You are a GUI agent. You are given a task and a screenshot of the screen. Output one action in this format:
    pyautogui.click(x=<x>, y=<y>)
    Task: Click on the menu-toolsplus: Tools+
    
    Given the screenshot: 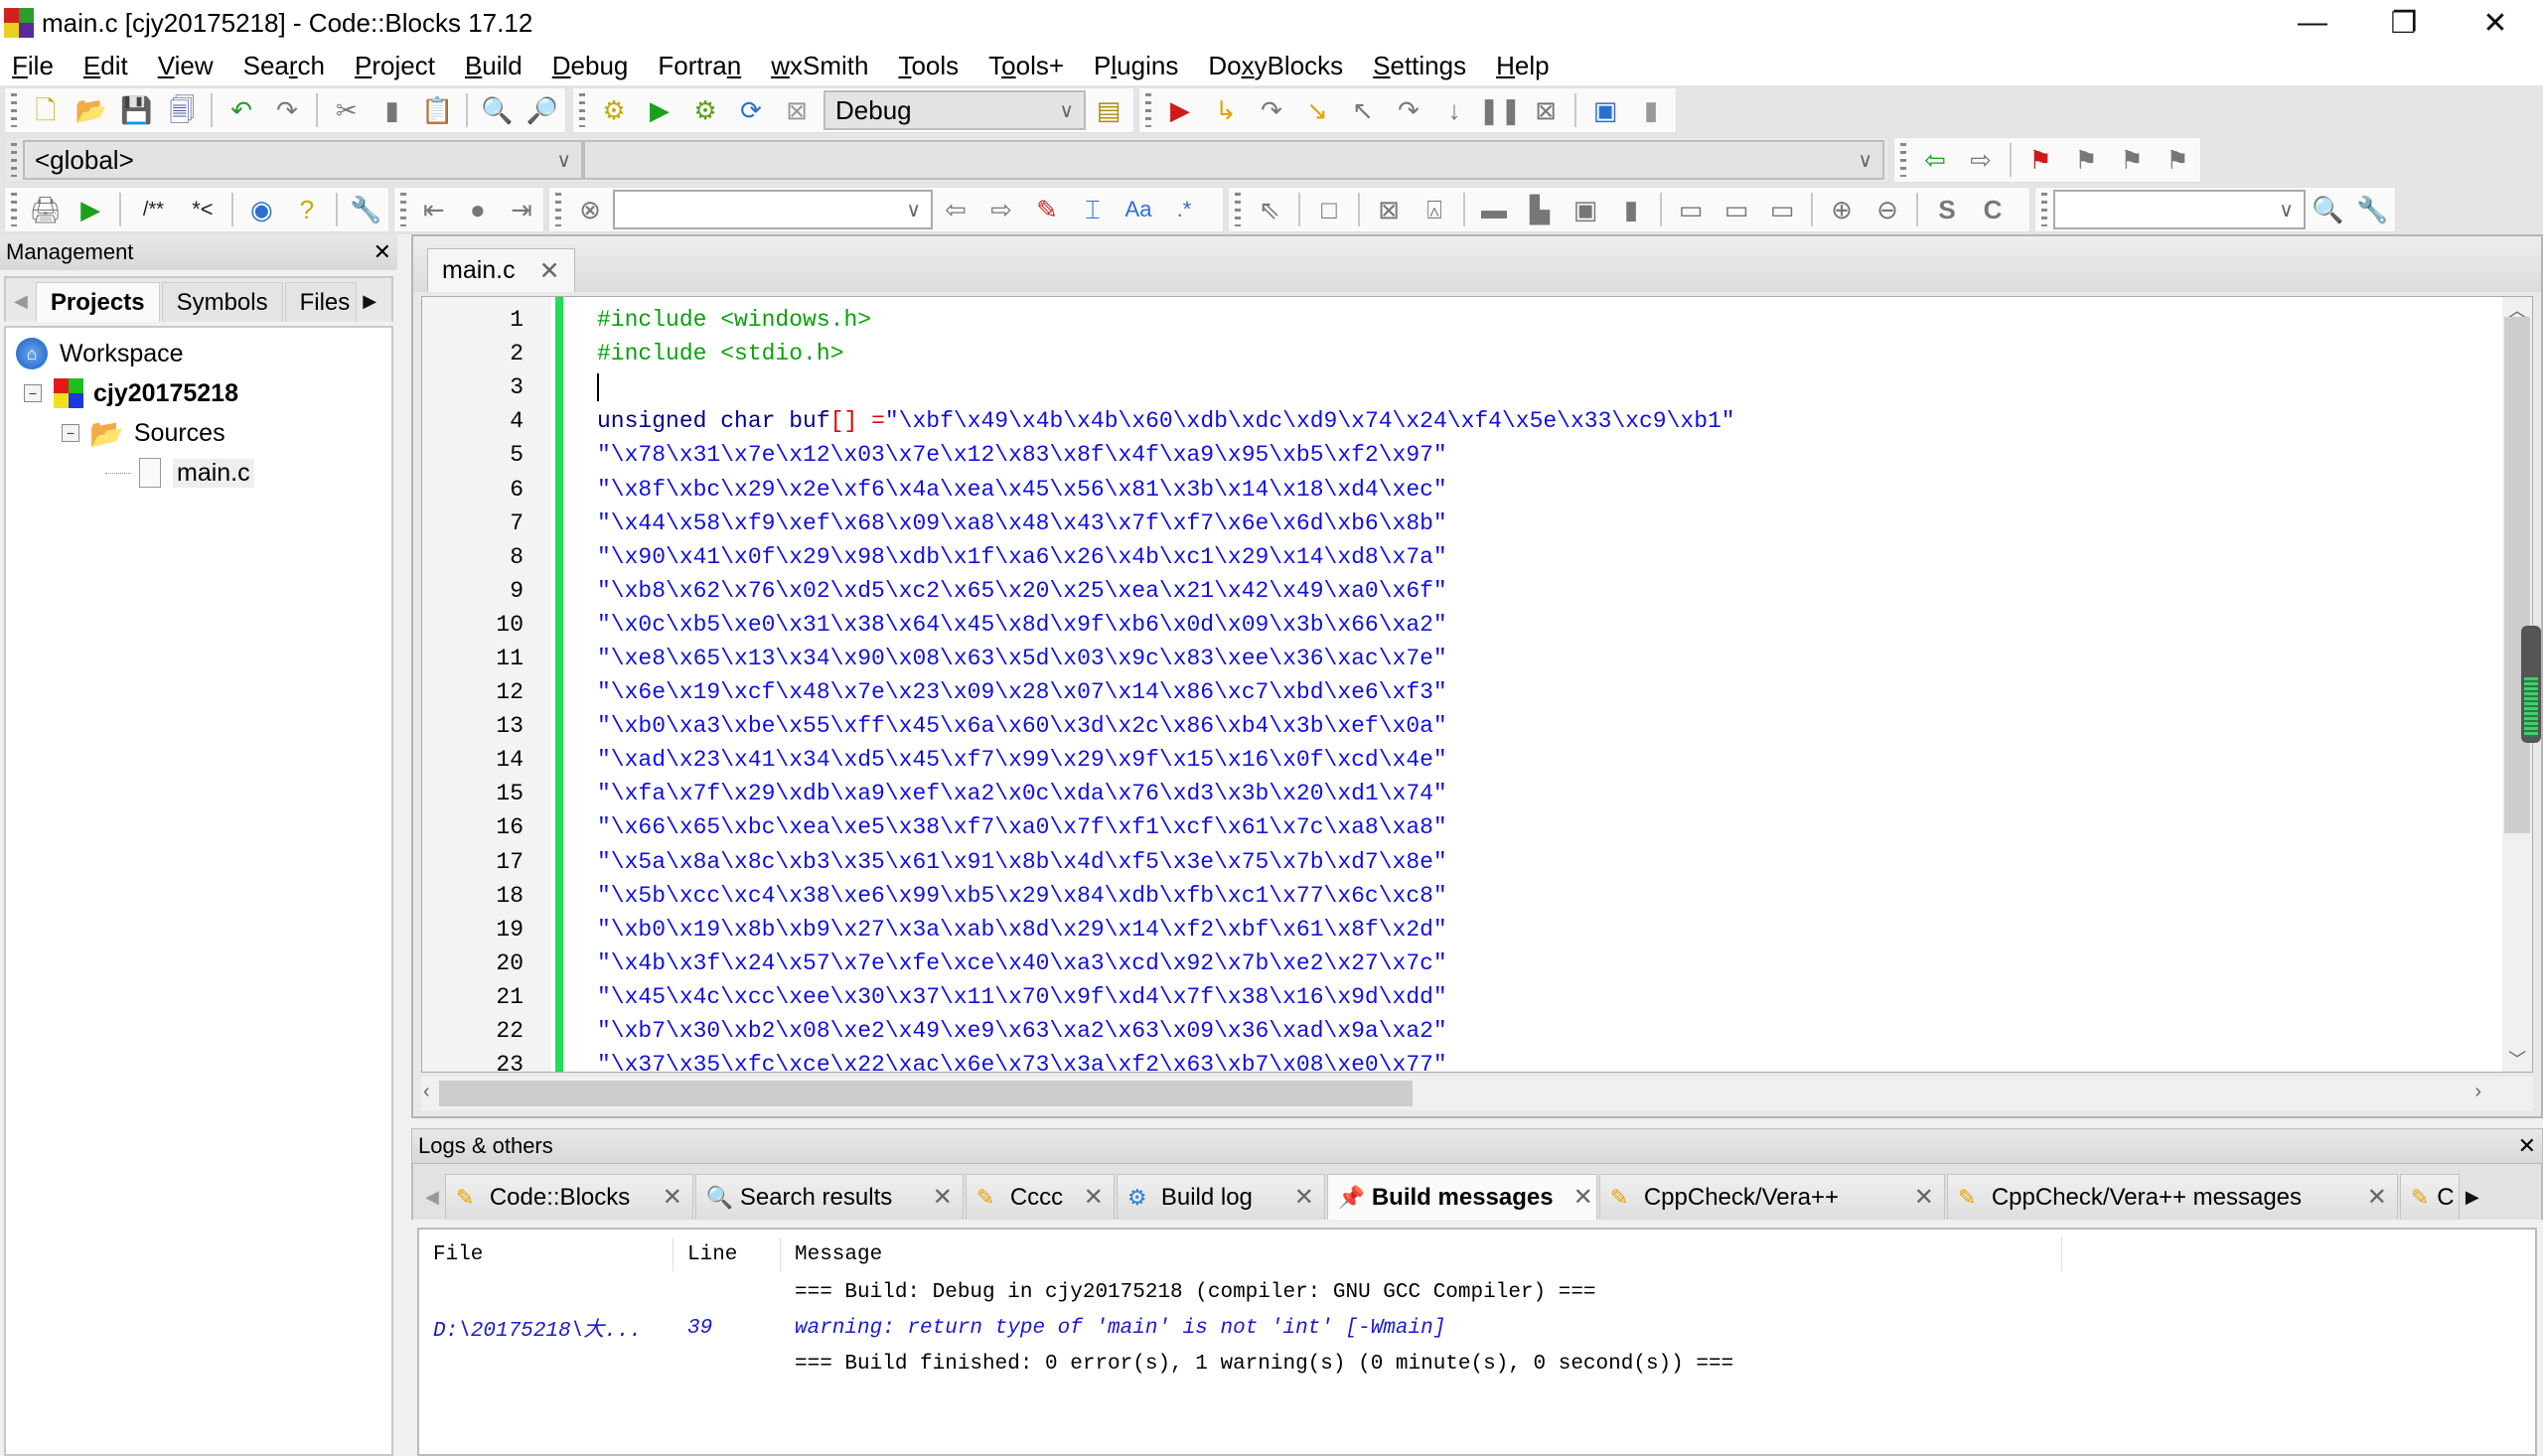 What is the action you would take?
    pyautogui.click(x=1026, y=66)
    